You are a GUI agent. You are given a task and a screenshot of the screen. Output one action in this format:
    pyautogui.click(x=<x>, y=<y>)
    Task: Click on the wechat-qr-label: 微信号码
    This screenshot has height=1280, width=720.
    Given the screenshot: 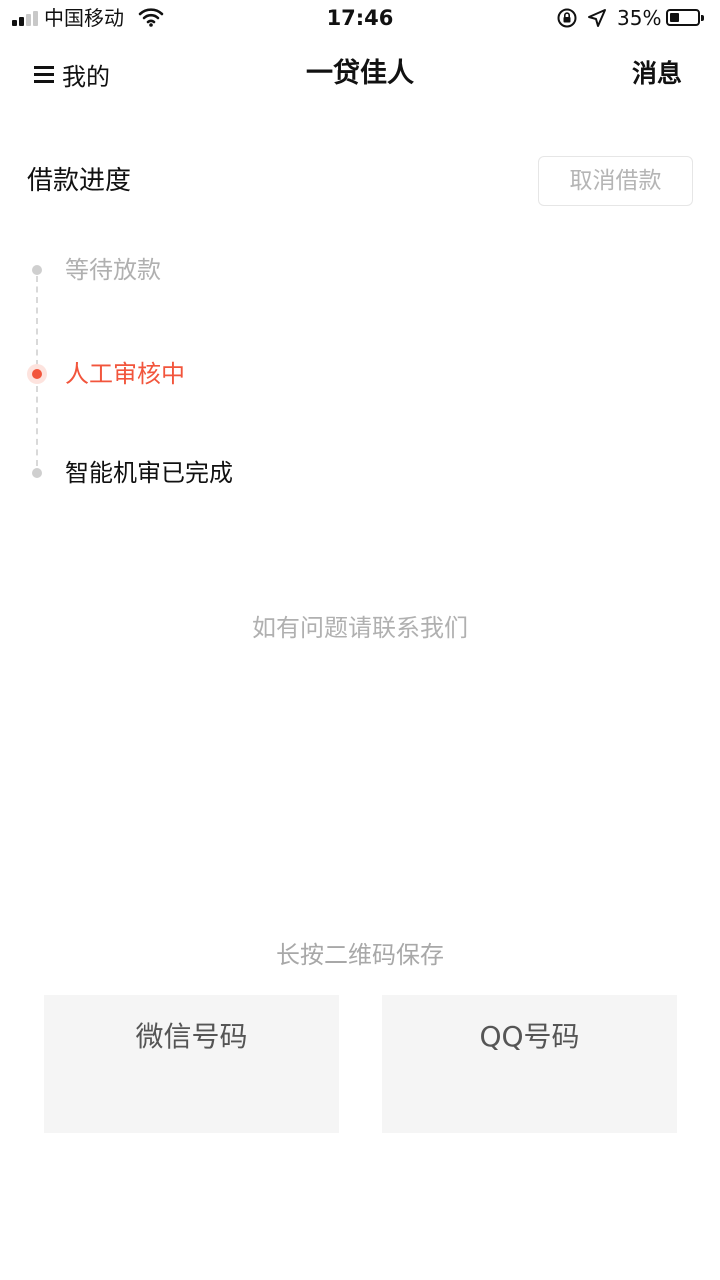 What is the action you would take?
    pyautogui.click(x=191, y=1036)
    